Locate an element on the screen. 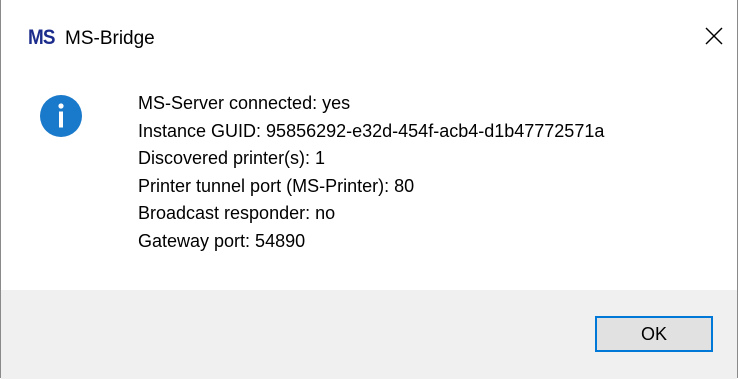 The image size is (739, 379). app-logo: MS is located at coordinates (41, 37).